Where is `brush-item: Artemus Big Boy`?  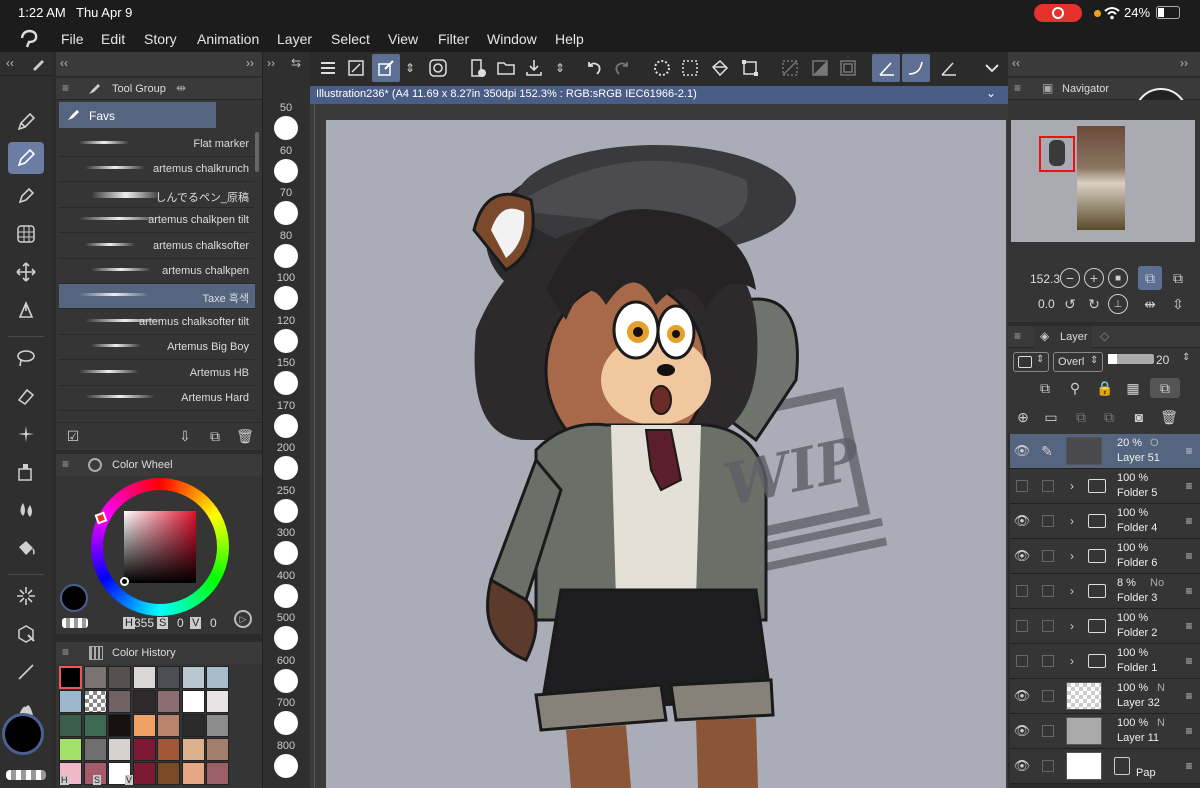 brush-item: Artemus Big Boy is located at coordinates (157, 348).